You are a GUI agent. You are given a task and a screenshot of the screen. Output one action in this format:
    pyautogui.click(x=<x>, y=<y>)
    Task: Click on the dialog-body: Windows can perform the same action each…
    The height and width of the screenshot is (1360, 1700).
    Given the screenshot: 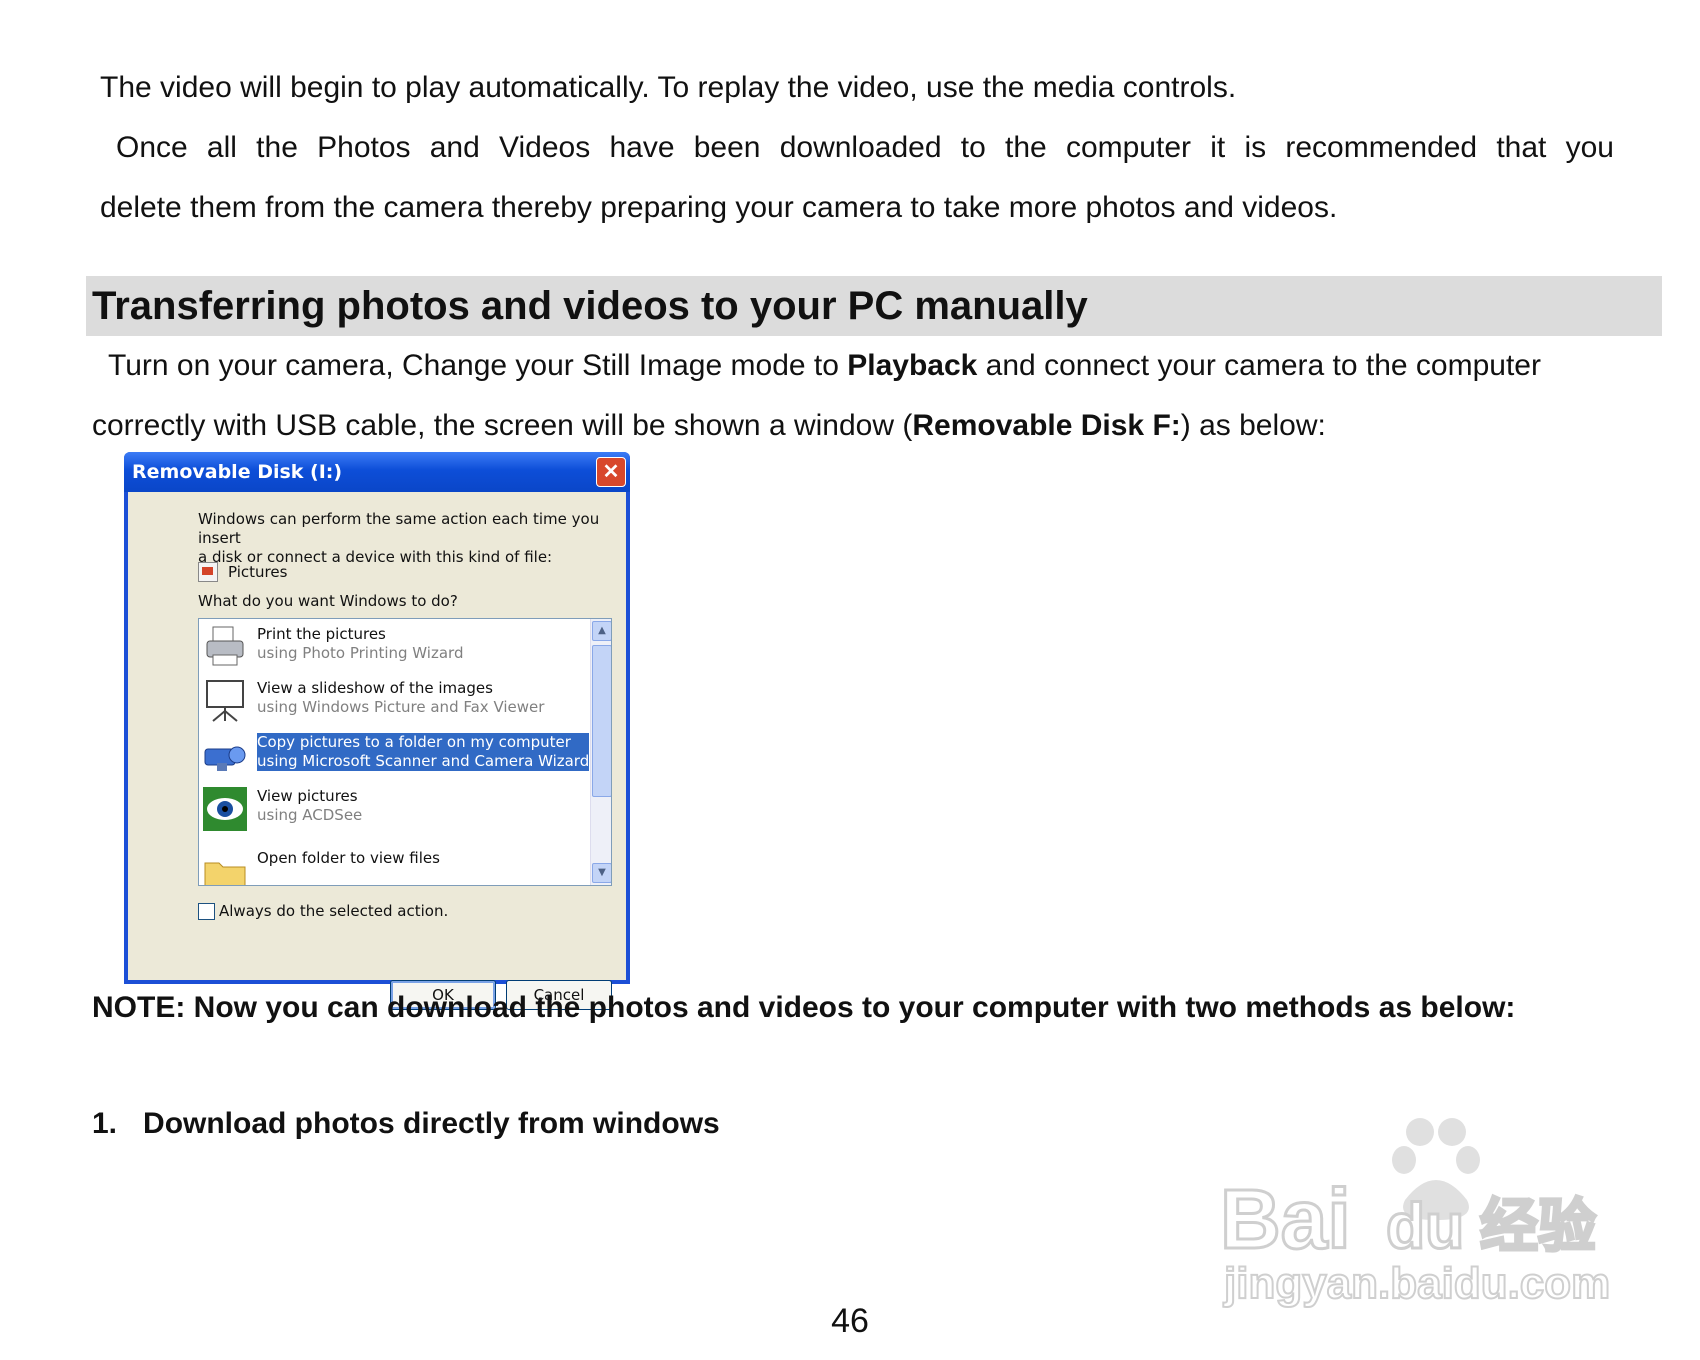 What is the action you would take?
    pyautogui.click(x=377, y=751)
    